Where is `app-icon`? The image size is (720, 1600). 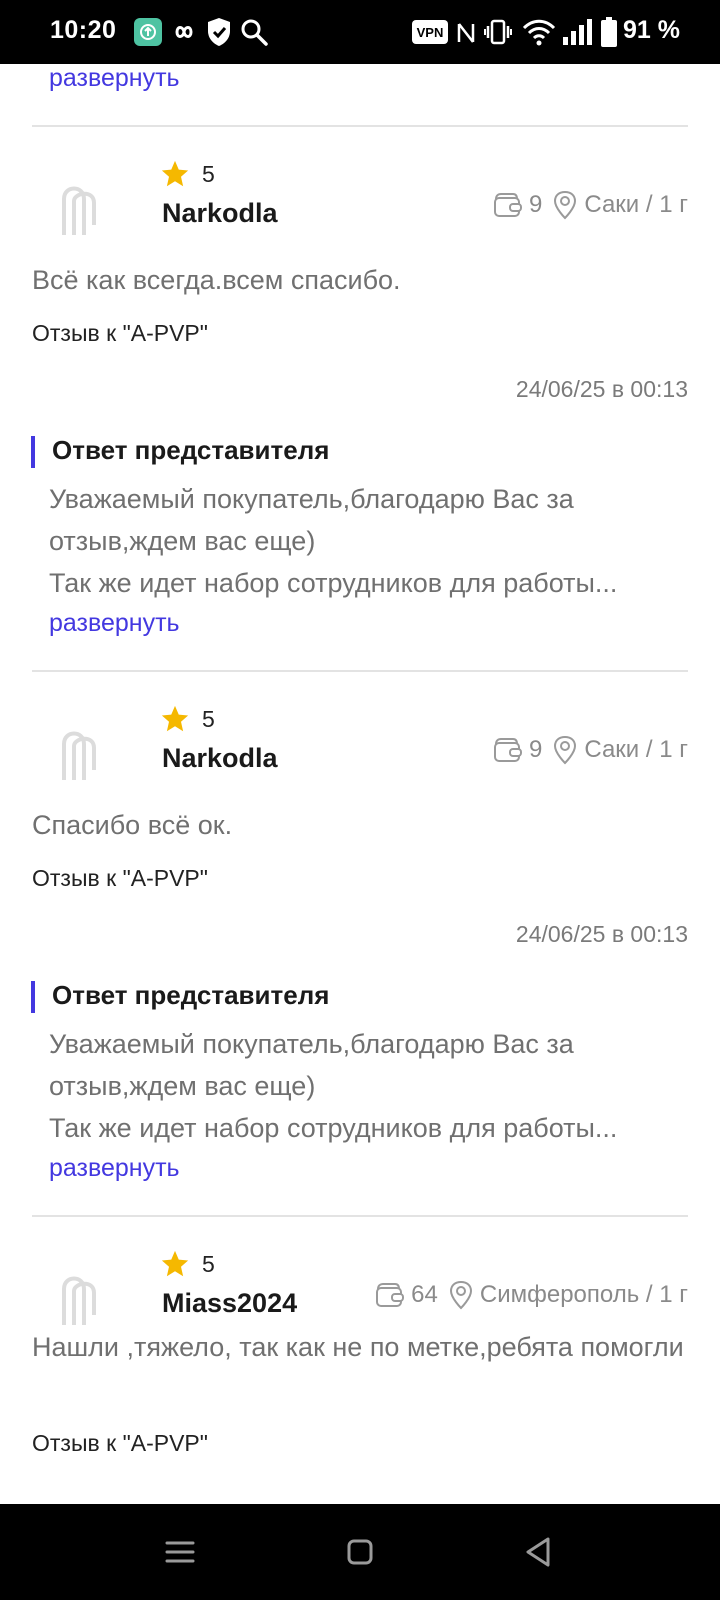 app-icon is located at coordinates (148, 32).